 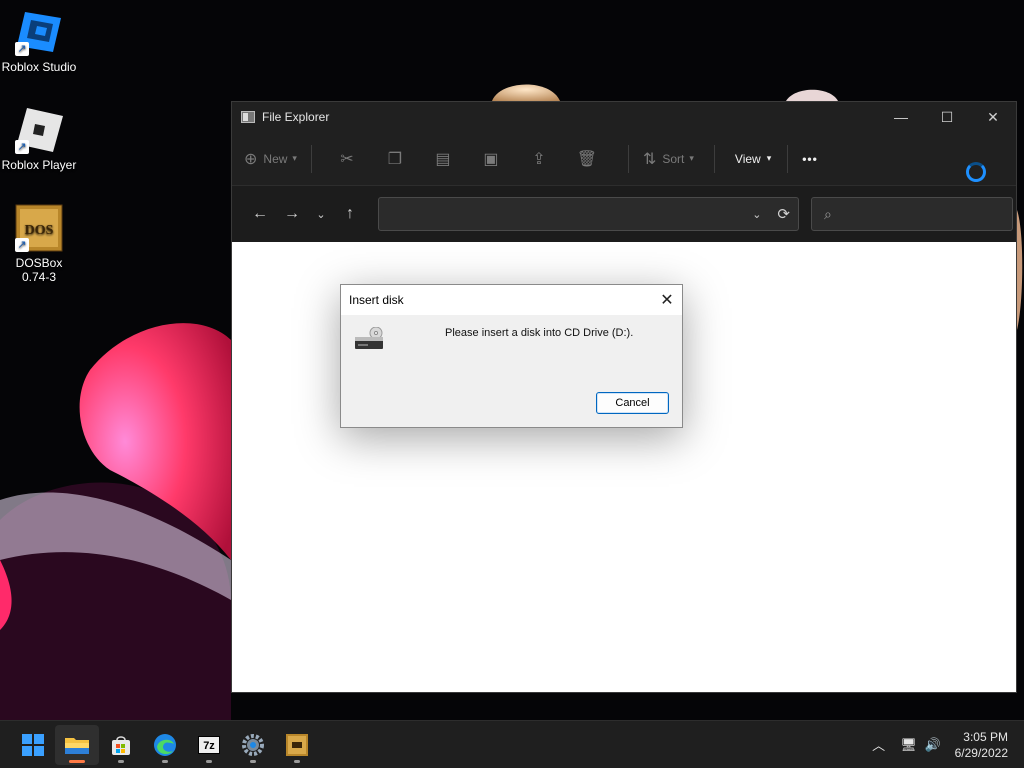 I want to click on clock-date: 6/29/2022, so click(x=981, y=752).